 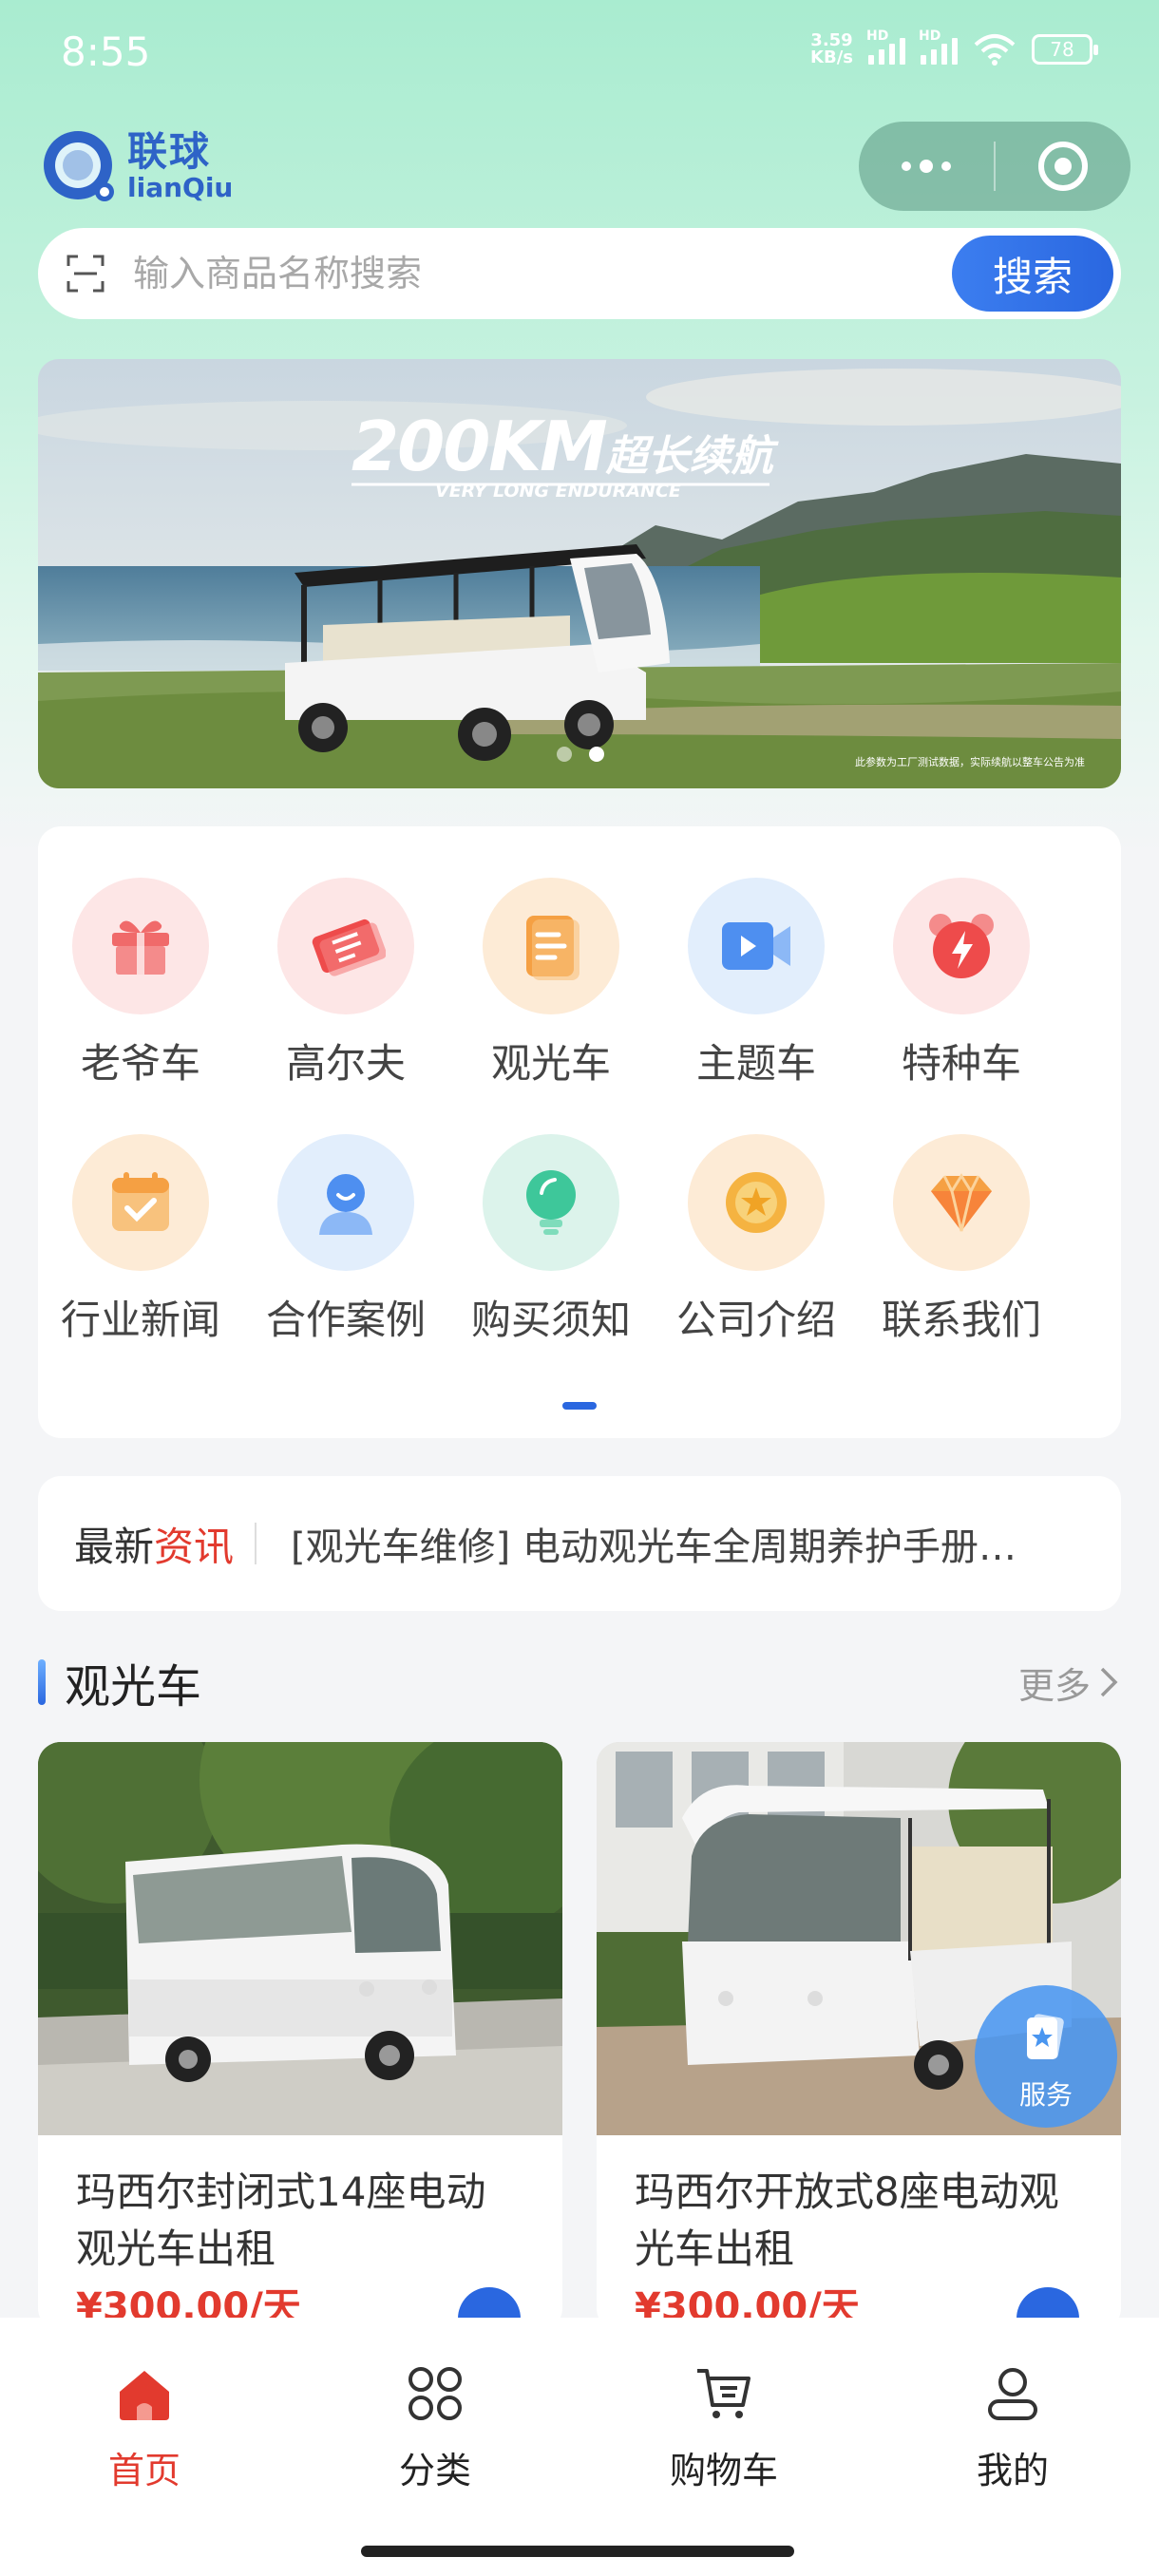 I want to click on category-golf: 高尔夫, so click(x=345, y=983).